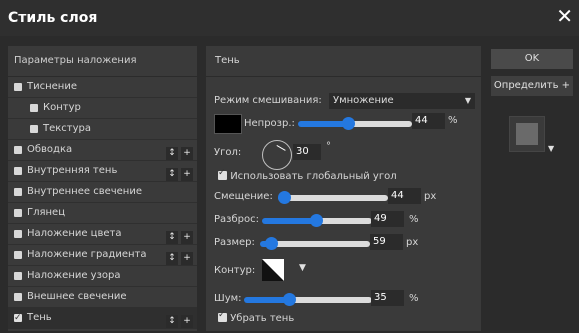 This screenshot has width=579, height=333. Describe the element at coordinates (281, 148) in the screenshot. I see `angle-dial-indicator` at that location.